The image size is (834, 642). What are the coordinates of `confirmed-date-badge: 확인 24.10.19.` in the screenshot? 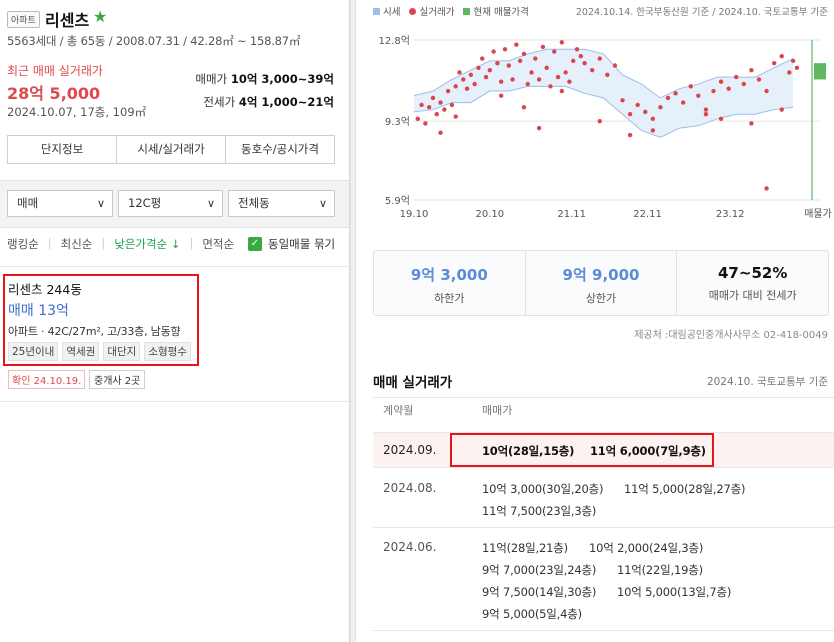 It's located at (47, 379).